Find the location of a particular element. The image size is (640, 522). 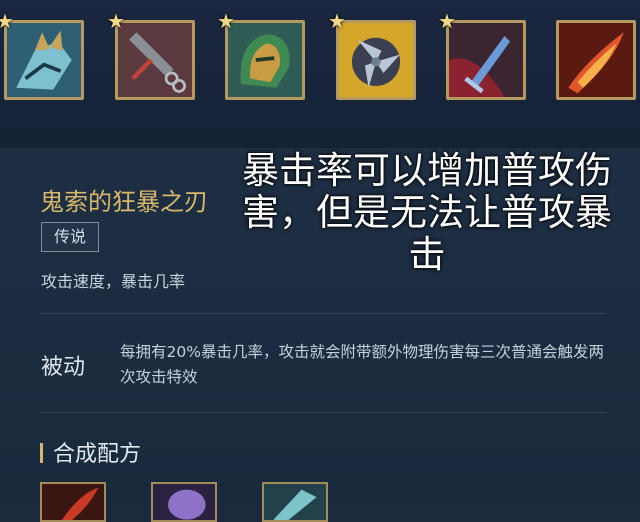

chain-flail-icon is located at coordinates (155, 60).